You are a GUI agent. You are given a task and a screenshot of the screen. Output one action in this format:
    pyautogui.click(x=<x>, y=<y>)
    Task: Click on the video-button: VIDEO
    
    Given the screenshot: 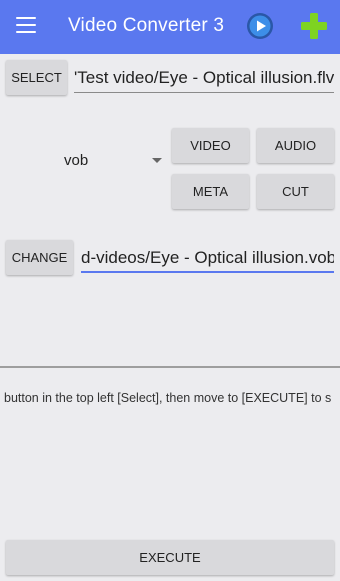 What is the action you would take?
    pyautogui.click(x=210, y=145)
    